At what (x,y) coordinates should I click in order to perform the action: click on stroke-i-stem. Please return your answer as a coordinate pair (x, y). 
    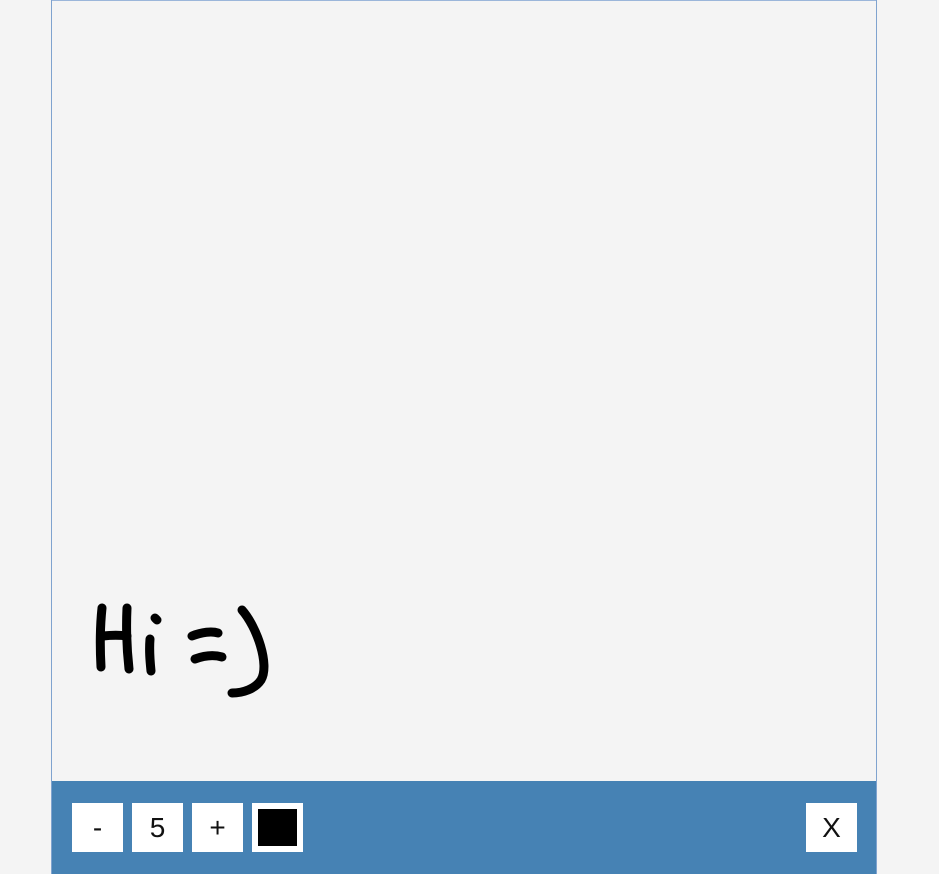
    Looking at the image, I should click on (150, 655).